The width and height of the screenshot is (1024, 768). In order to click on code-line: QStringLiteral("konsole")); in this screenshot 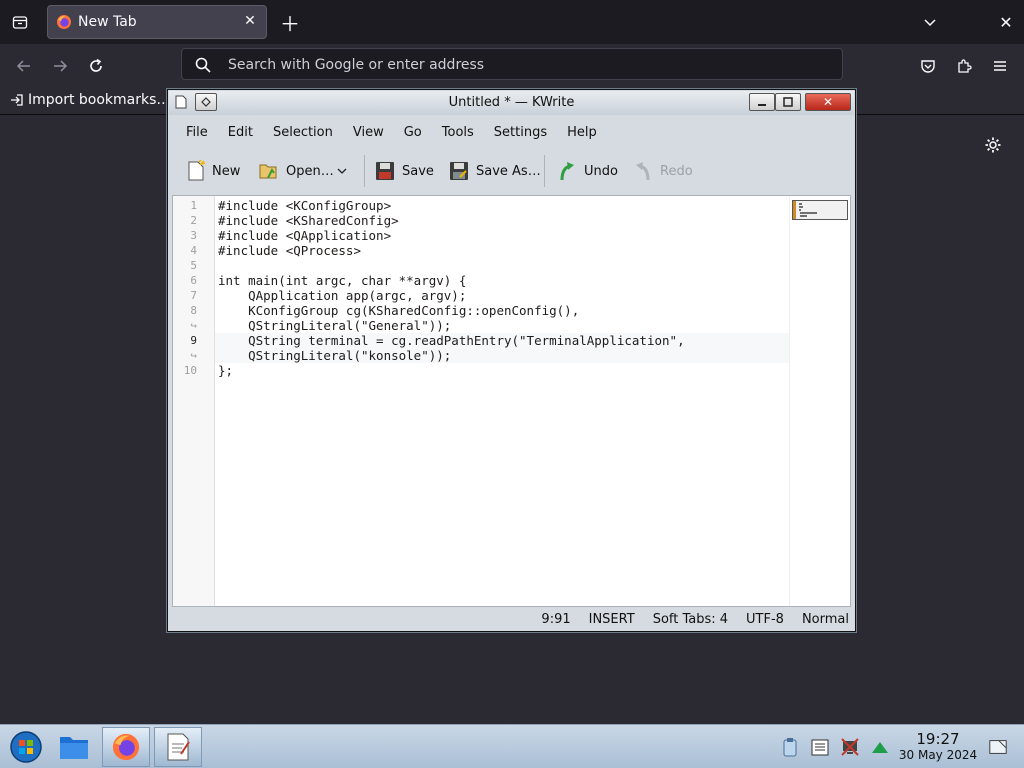, I will do `click(335, 355)`.